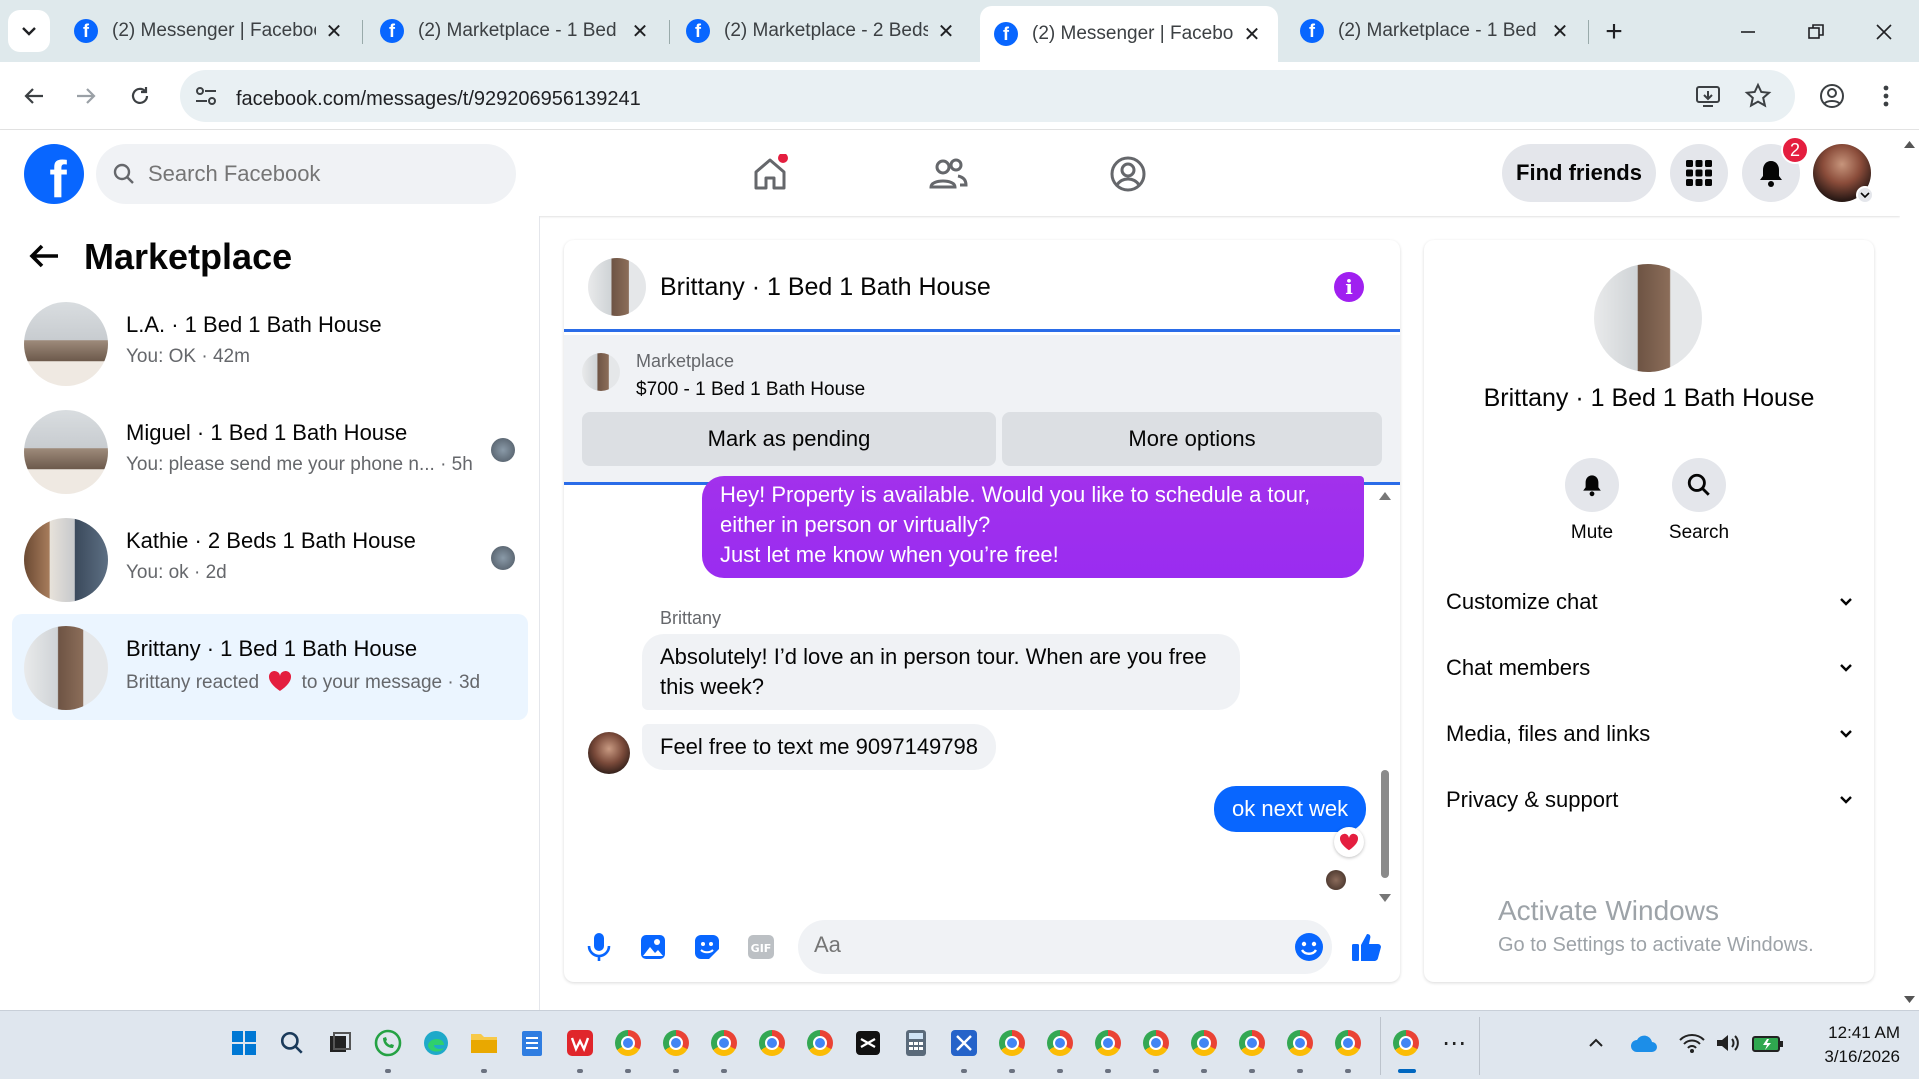 The image size is (1919, 1079). Describe the element at coordinates (1886, 96) in the screenshot. I see `browser-menu-button` at that location.